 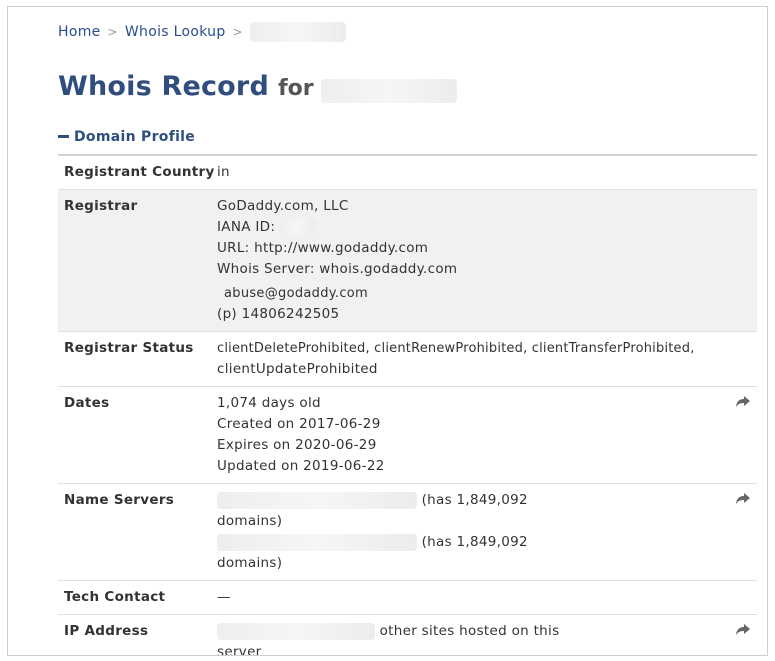 I want to click on phone-prefix: (p), so click(x=227, y=314).